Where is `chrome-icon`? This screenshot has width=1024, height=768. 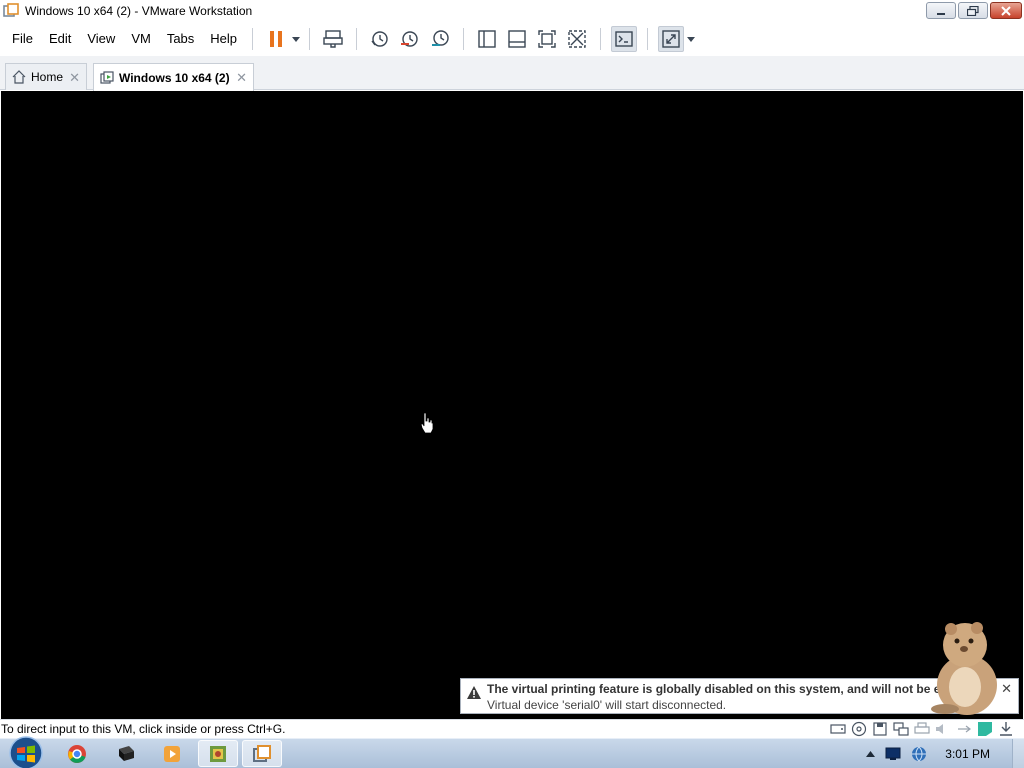
chrome-icon is located at coordinates (77, 753).